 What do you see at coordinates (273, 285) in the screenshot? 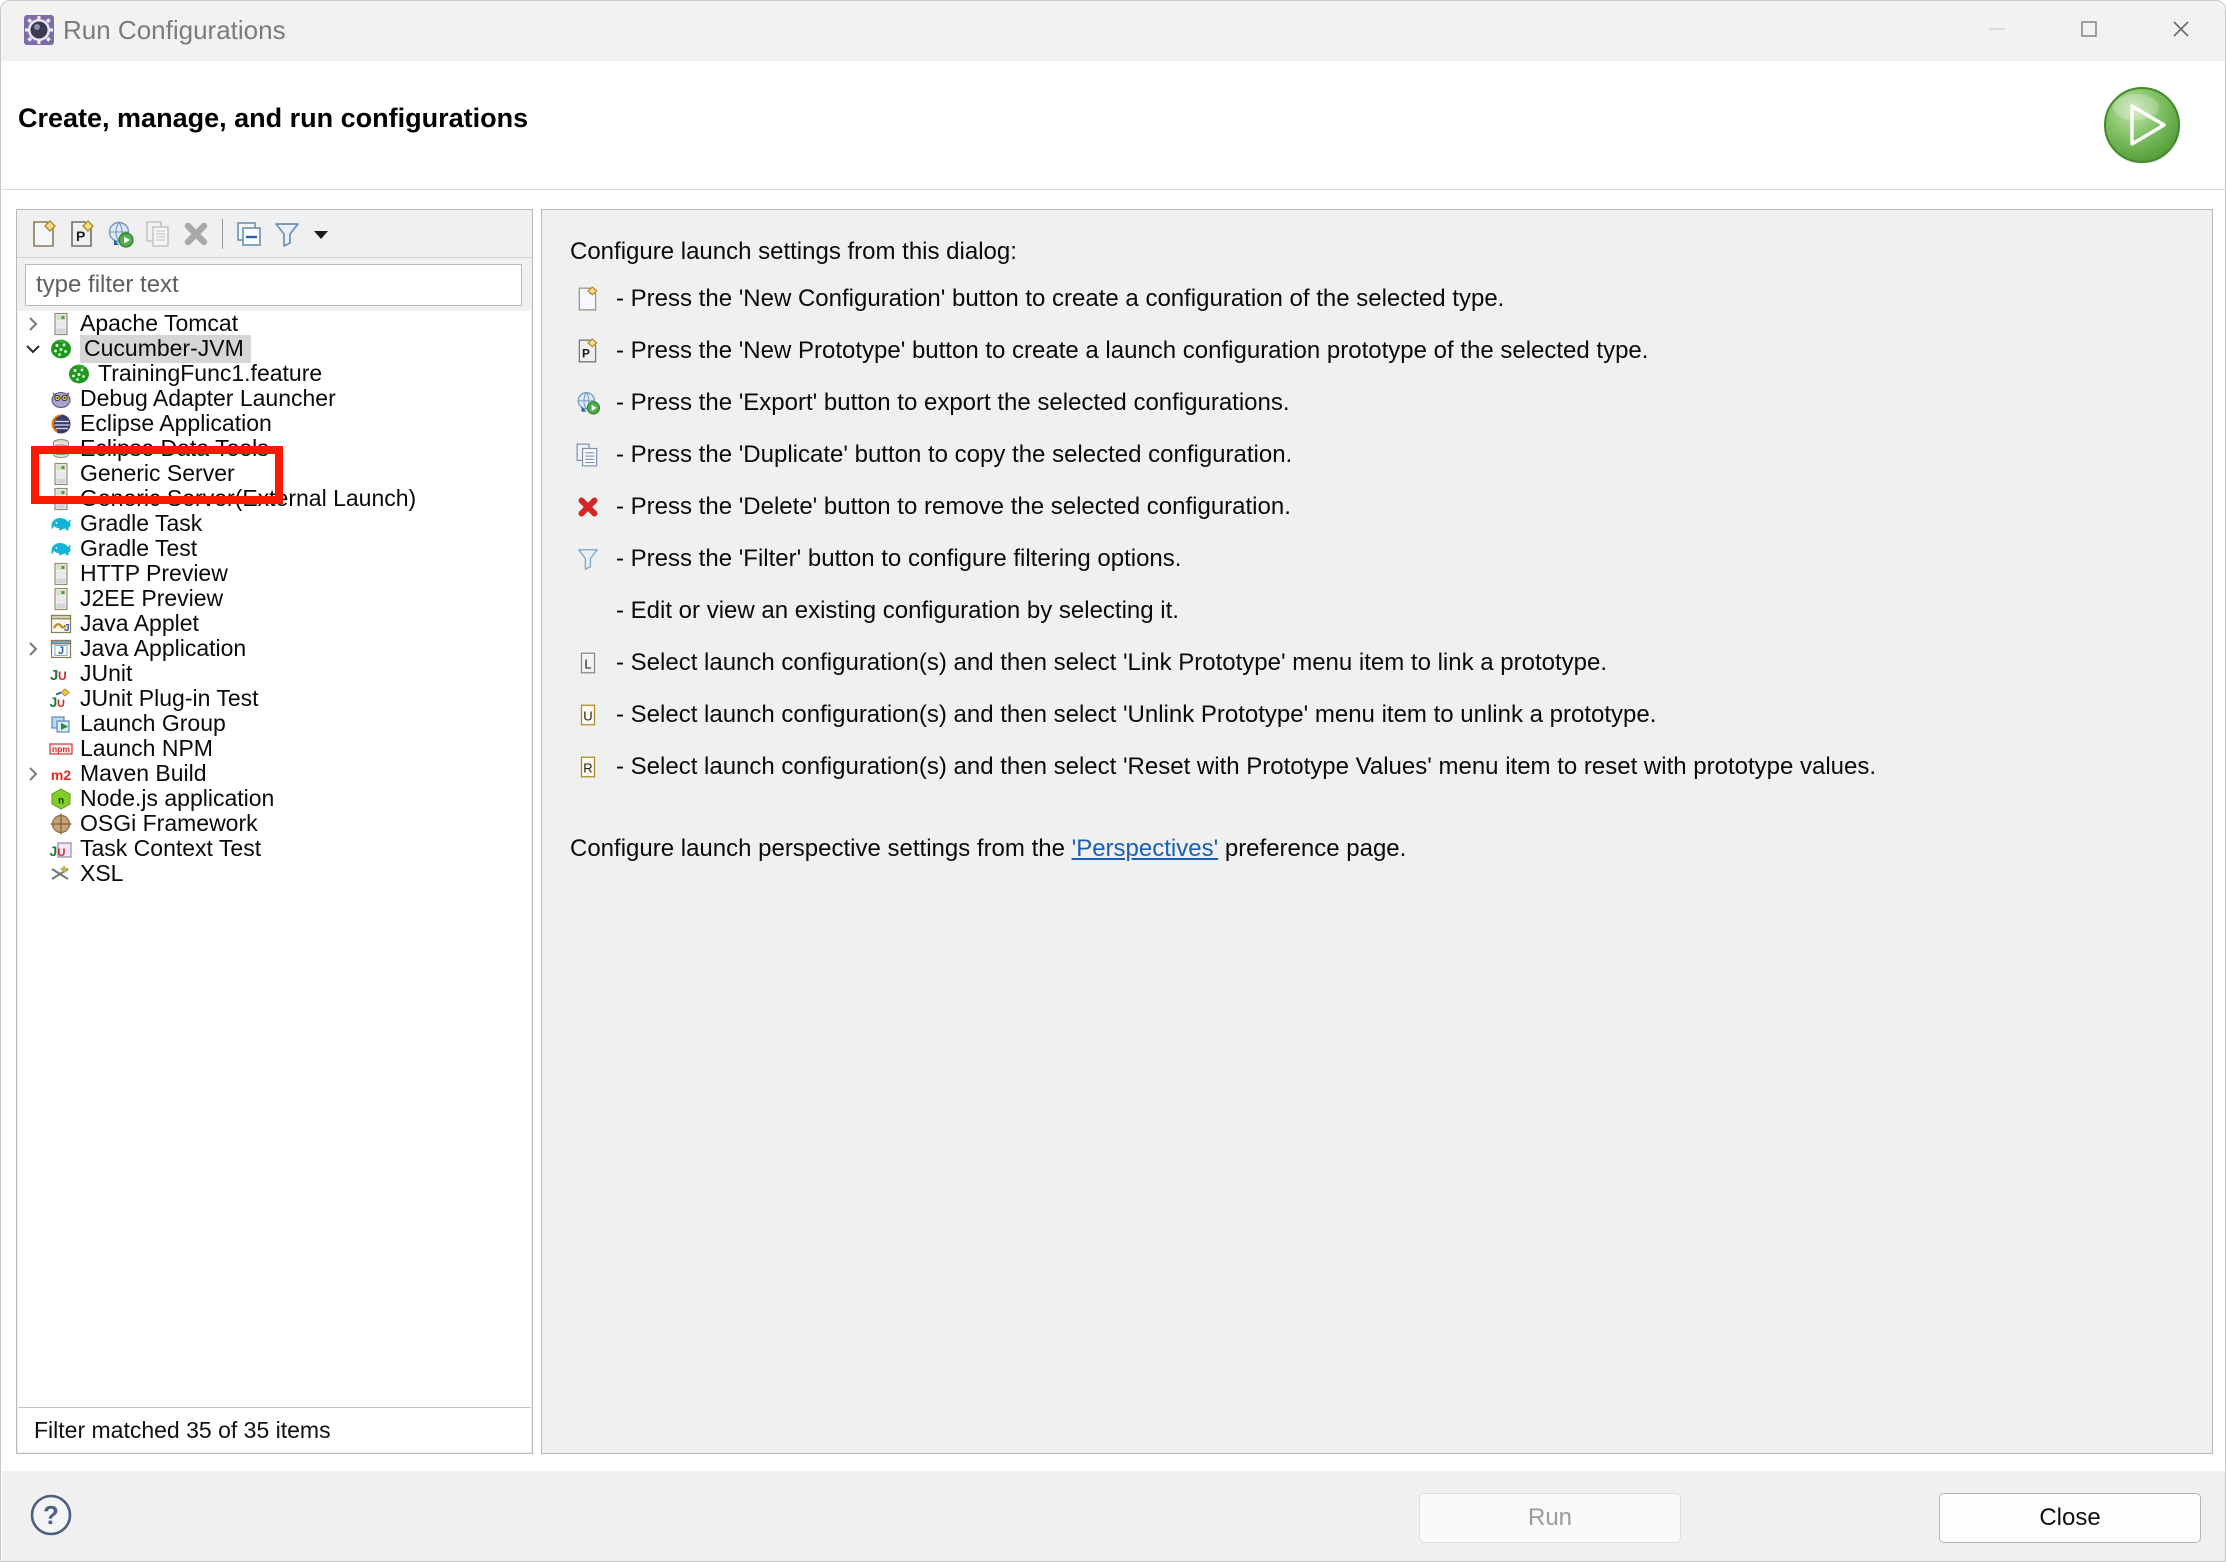
I see `filter-input` at bounding box center [273, 285].